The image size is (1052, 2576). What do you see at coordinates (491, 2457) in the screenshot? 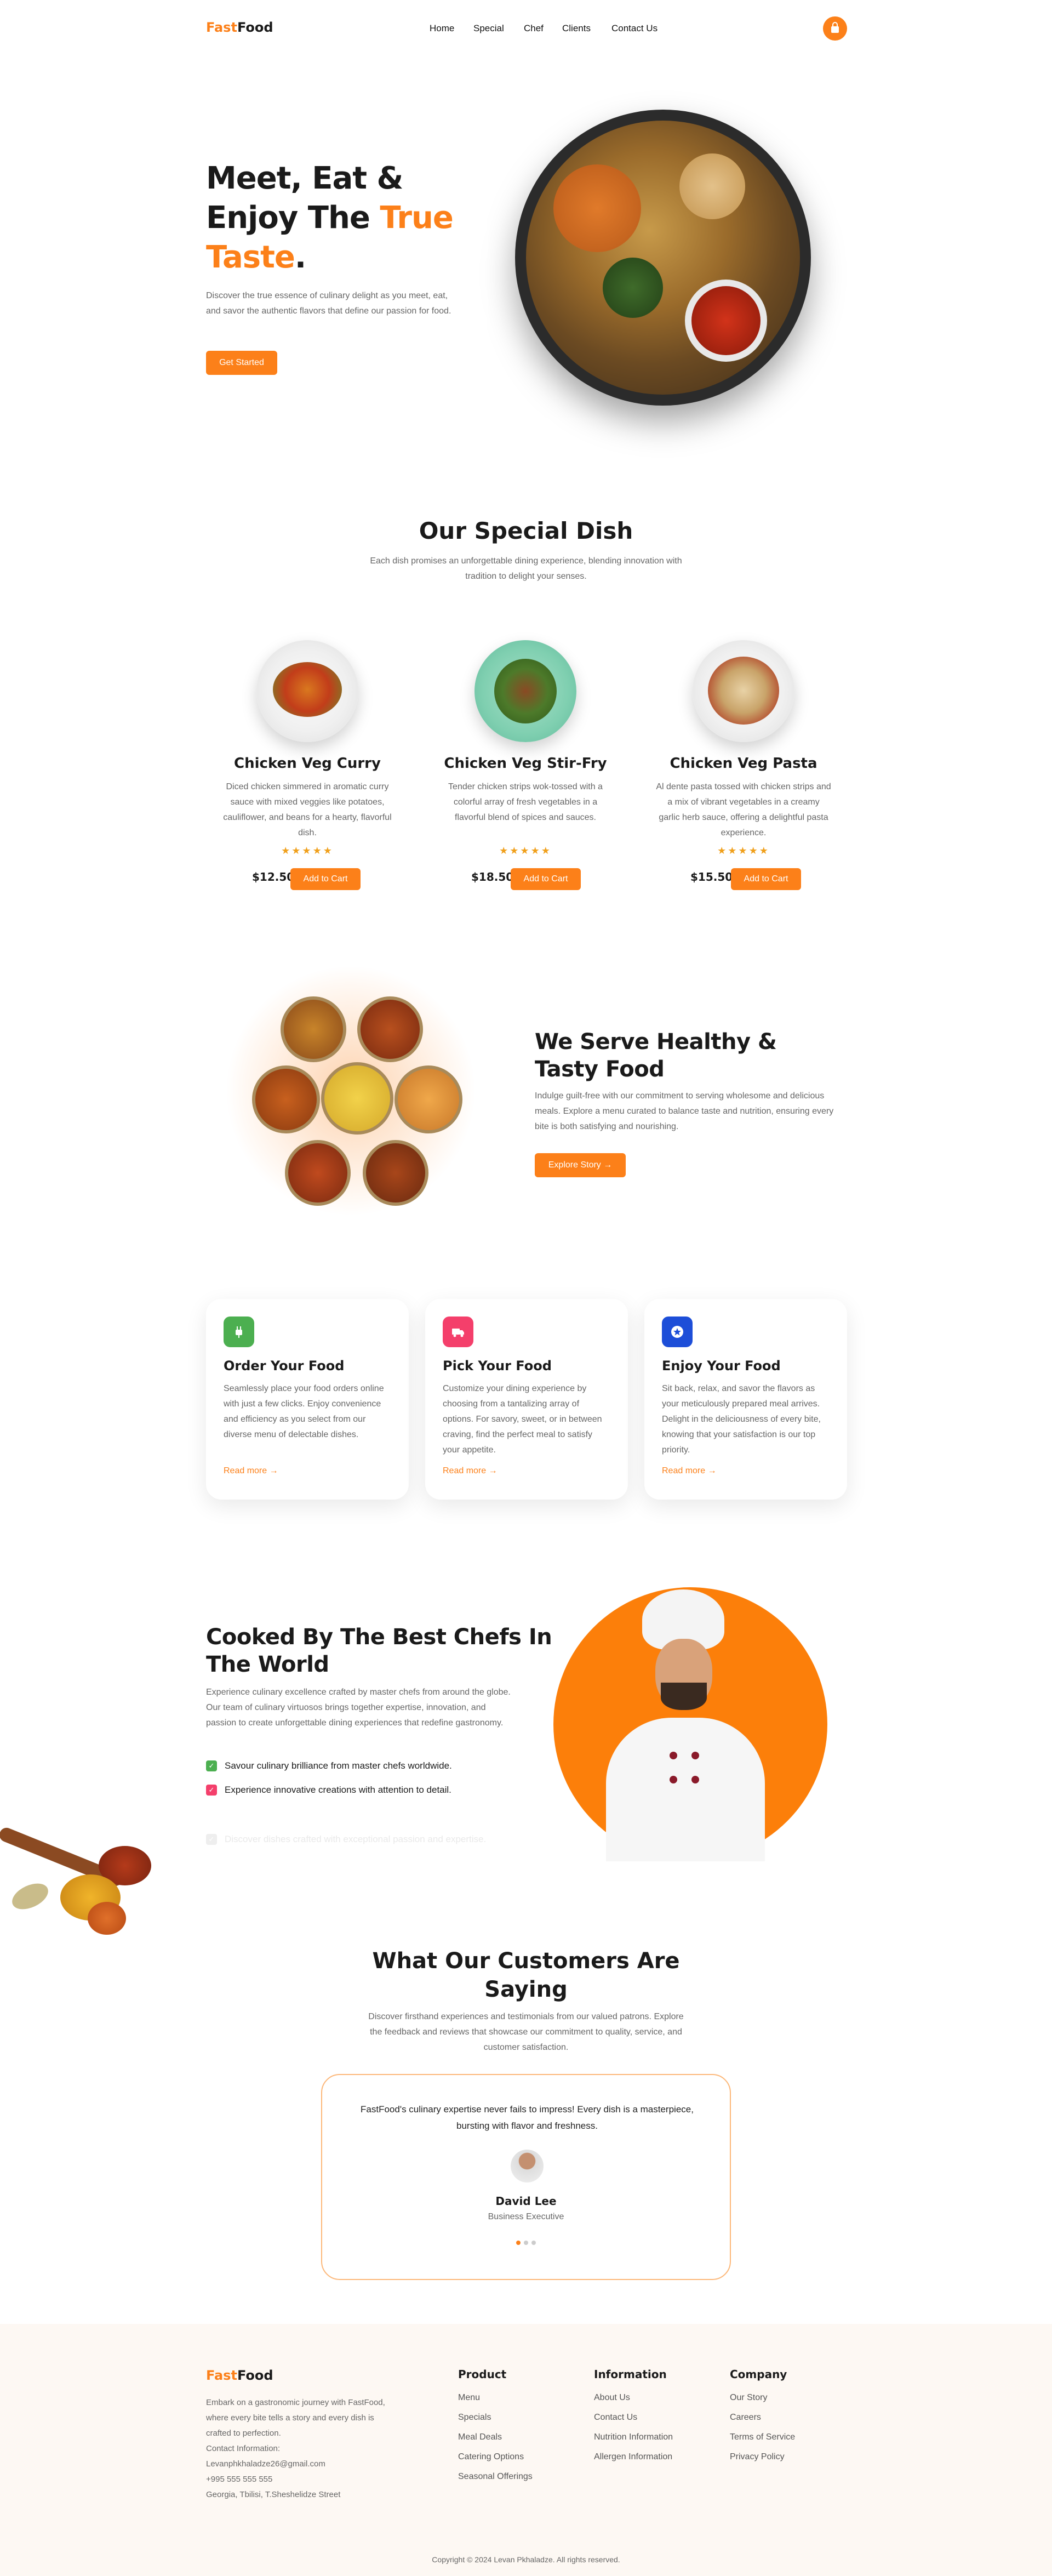
I see `footer-link: Catering Options` at bounding box center [491, 2457].